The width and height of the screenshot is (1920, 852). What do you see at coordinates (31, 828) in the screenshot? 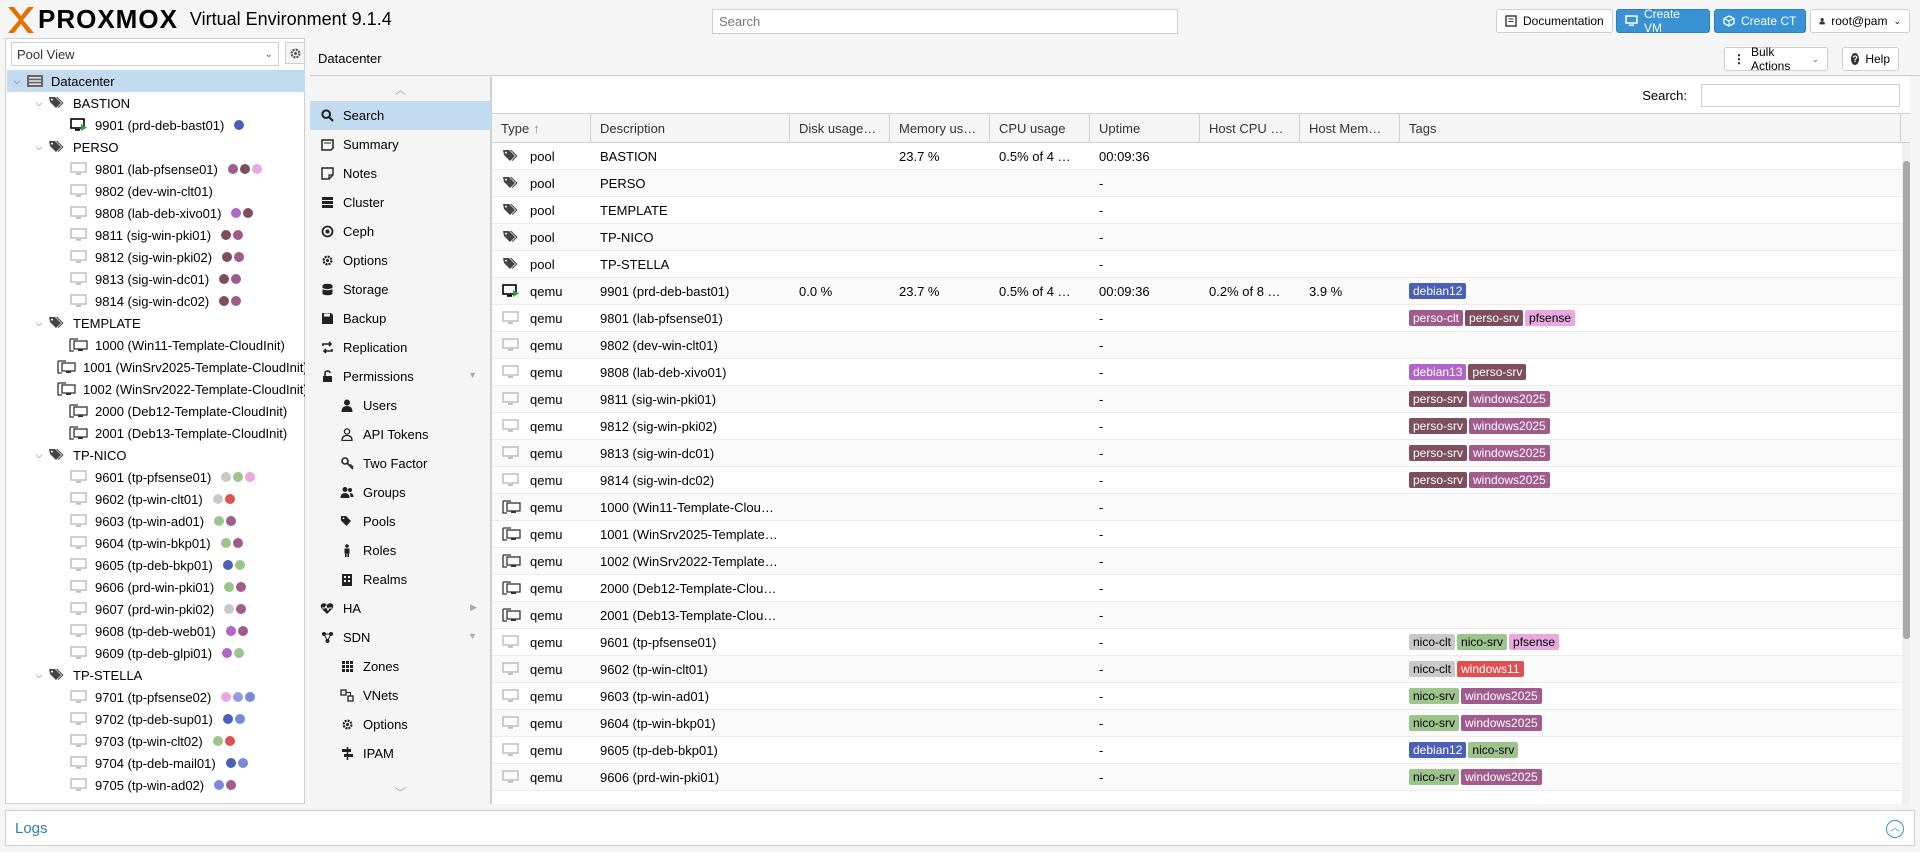
I see `log-panel-title: Logs` at bounding box center [31, 828].